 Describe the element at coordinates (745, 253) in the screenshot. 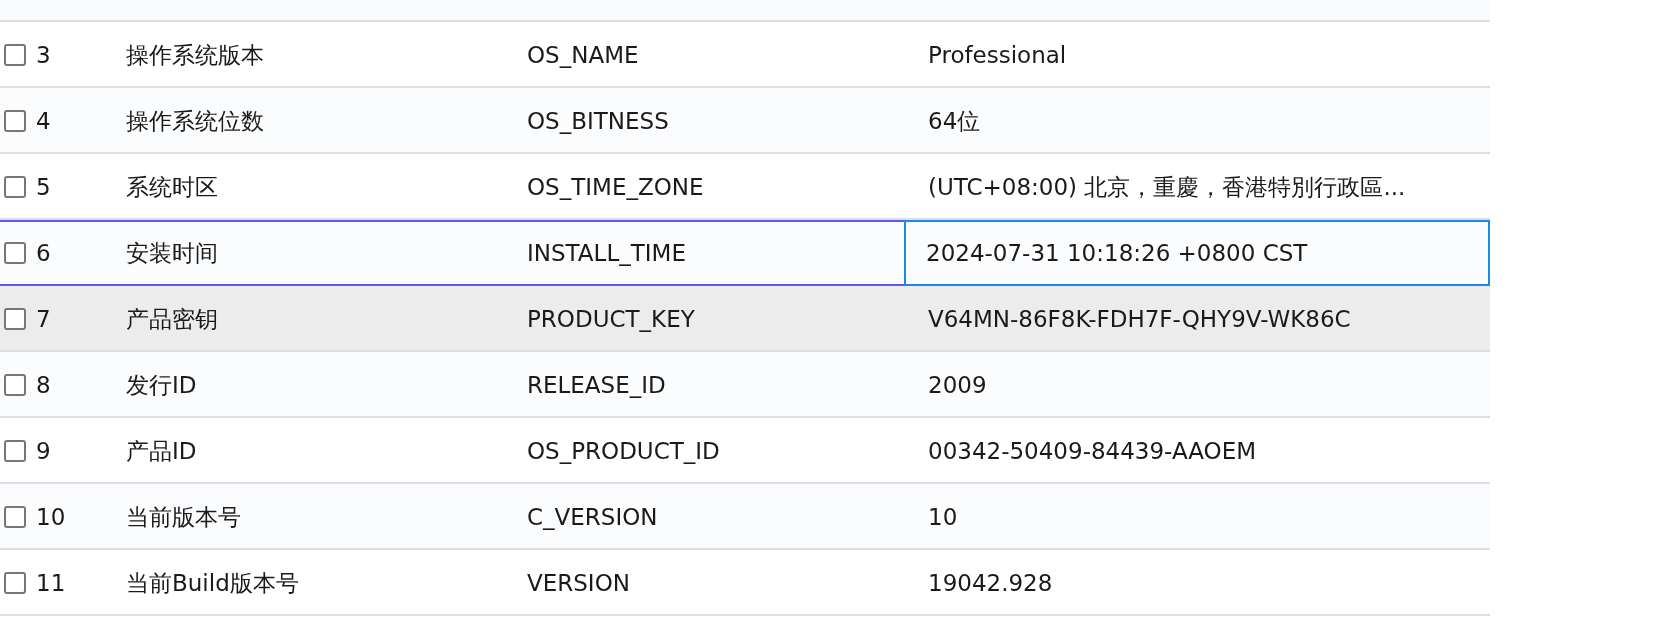

I see `table-row: 6 安装时间 INSTALL_TIME 2024-07-31 10:18:26 +0800 CST` at that location.